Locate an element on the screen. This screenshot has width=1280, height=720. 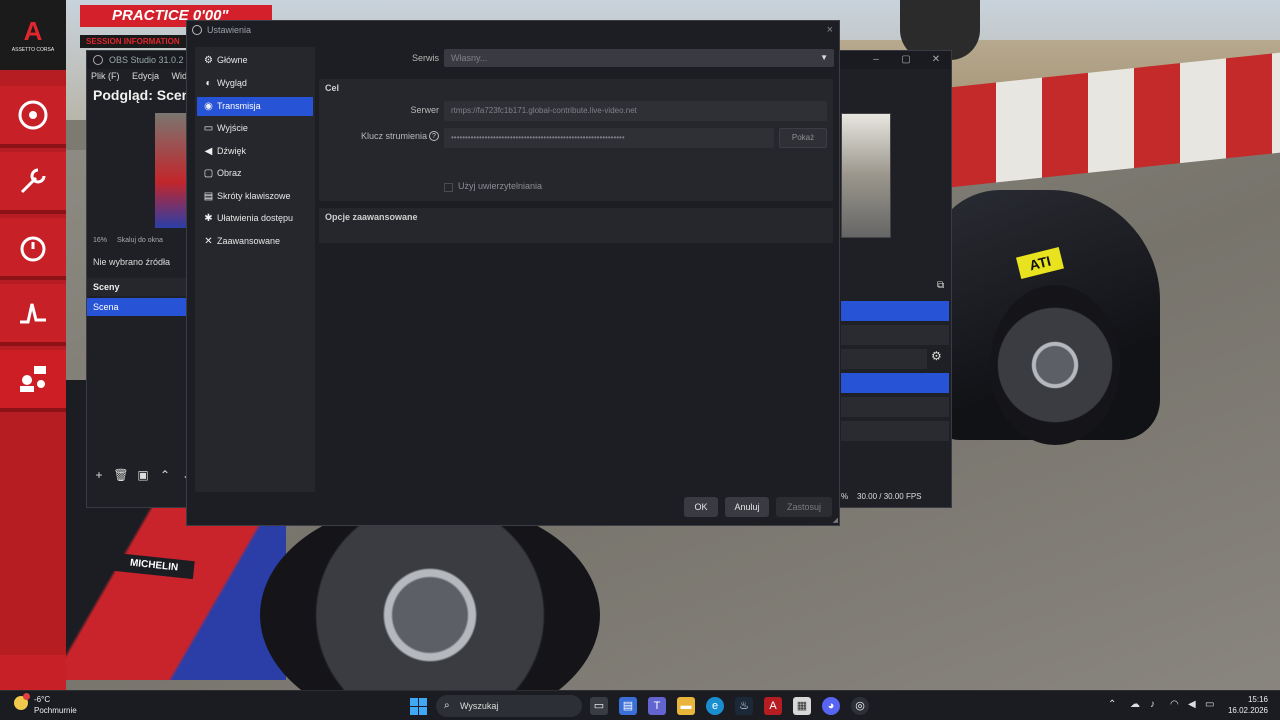
ok-button: OK is located at coordinates (701, 507).